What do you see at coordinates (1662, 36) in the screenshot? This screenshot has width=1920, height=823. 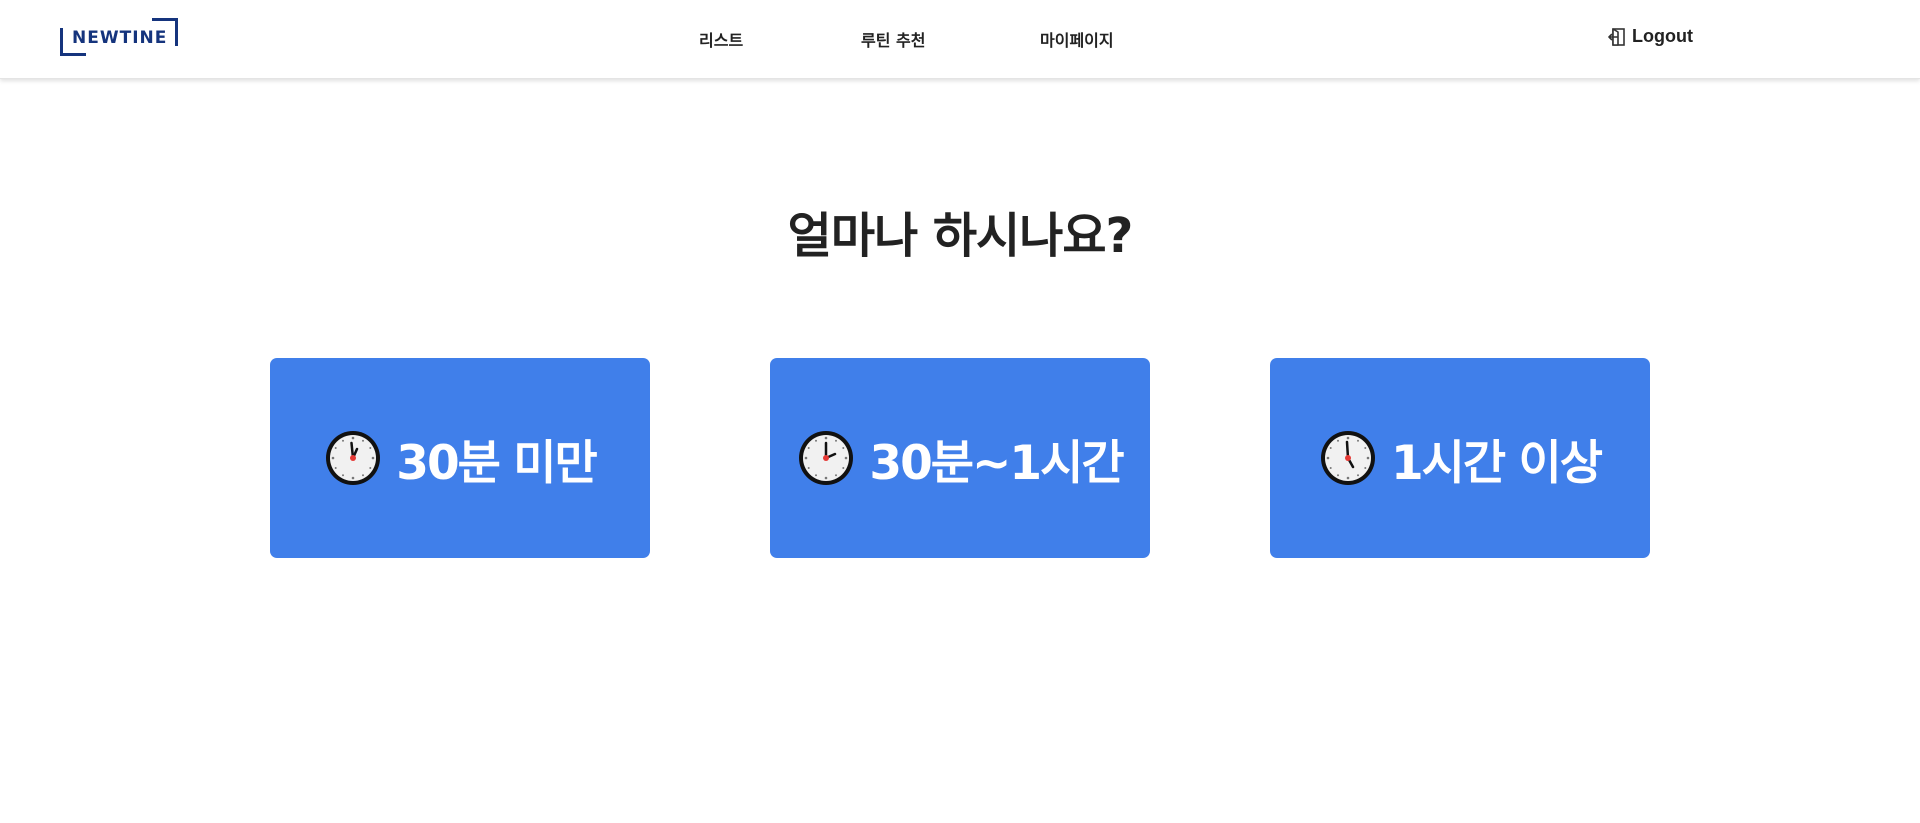 I see `logout-label: Logout` at bounding box center [1662, 36].